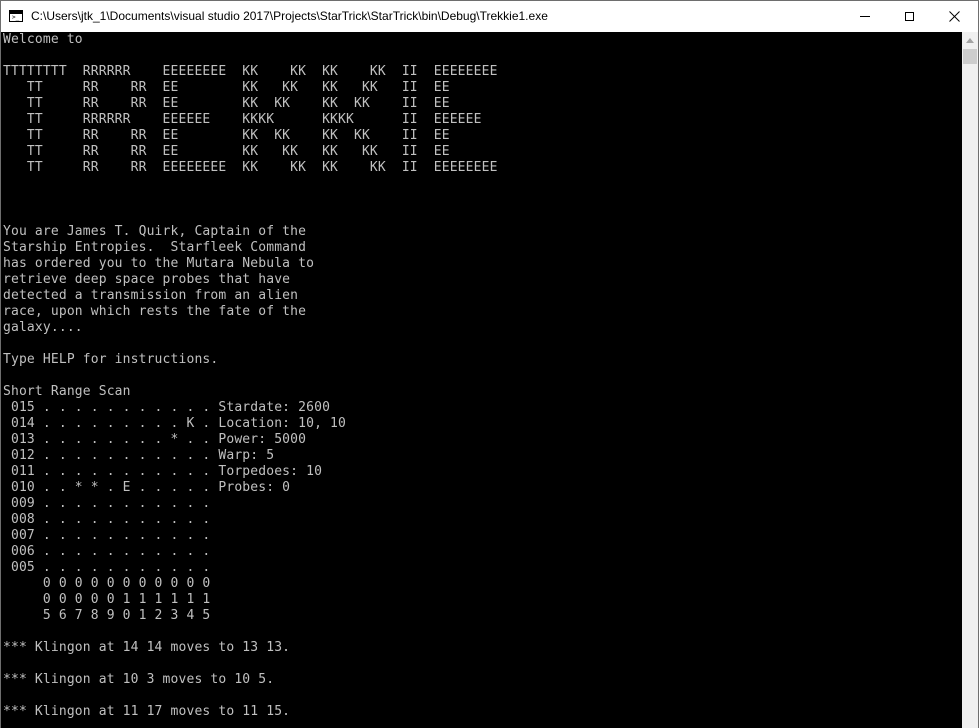  I want to click on console-line: detected a transmission from an alien, so click(151, 295).